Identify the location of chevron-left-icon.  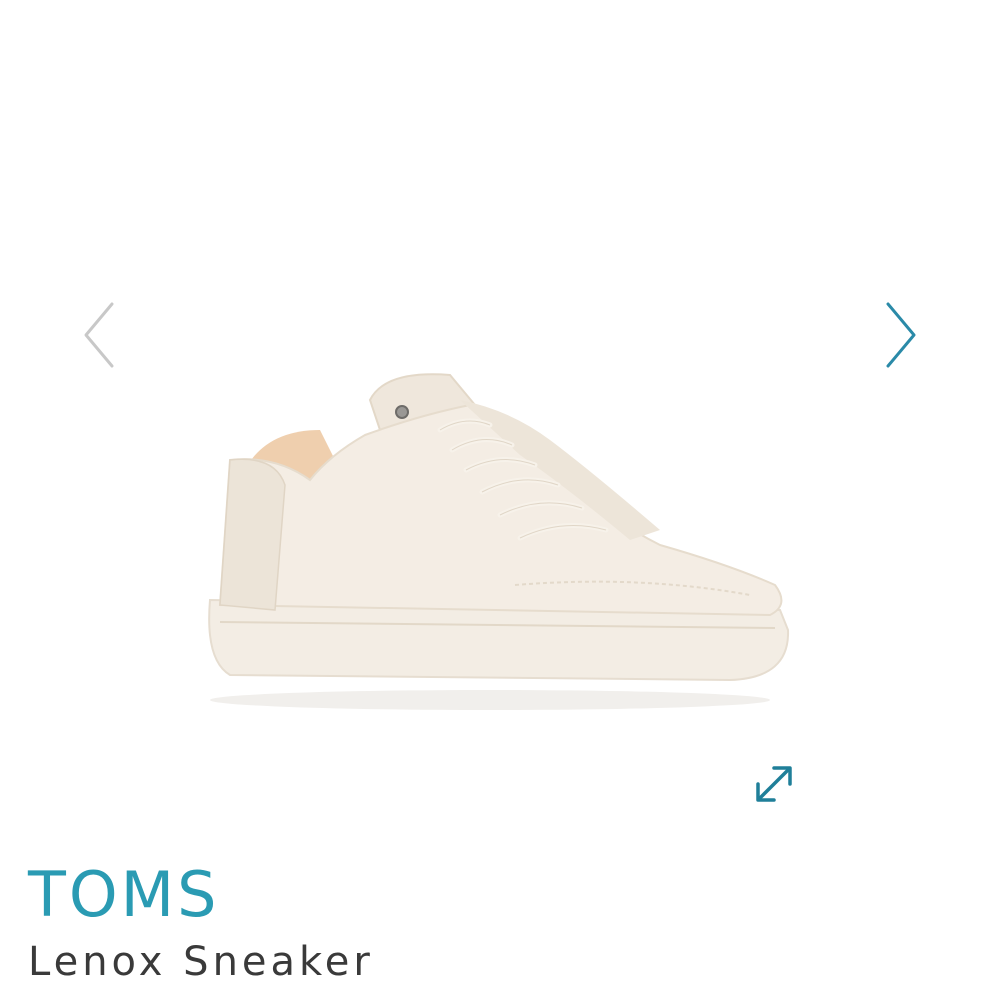
(99, 335).